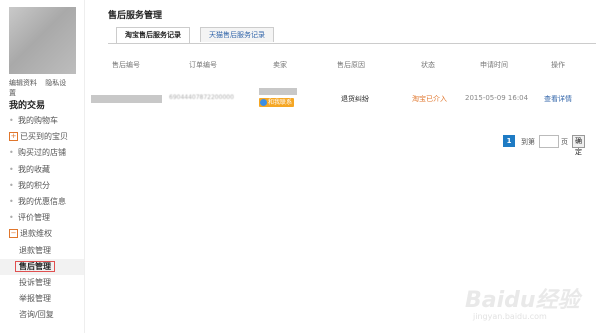 The image size is (600, 333). Describe the element at coordinates (38, 120) in the screenshot. I see `sidebar-item-label: 我的购物车` at that location.